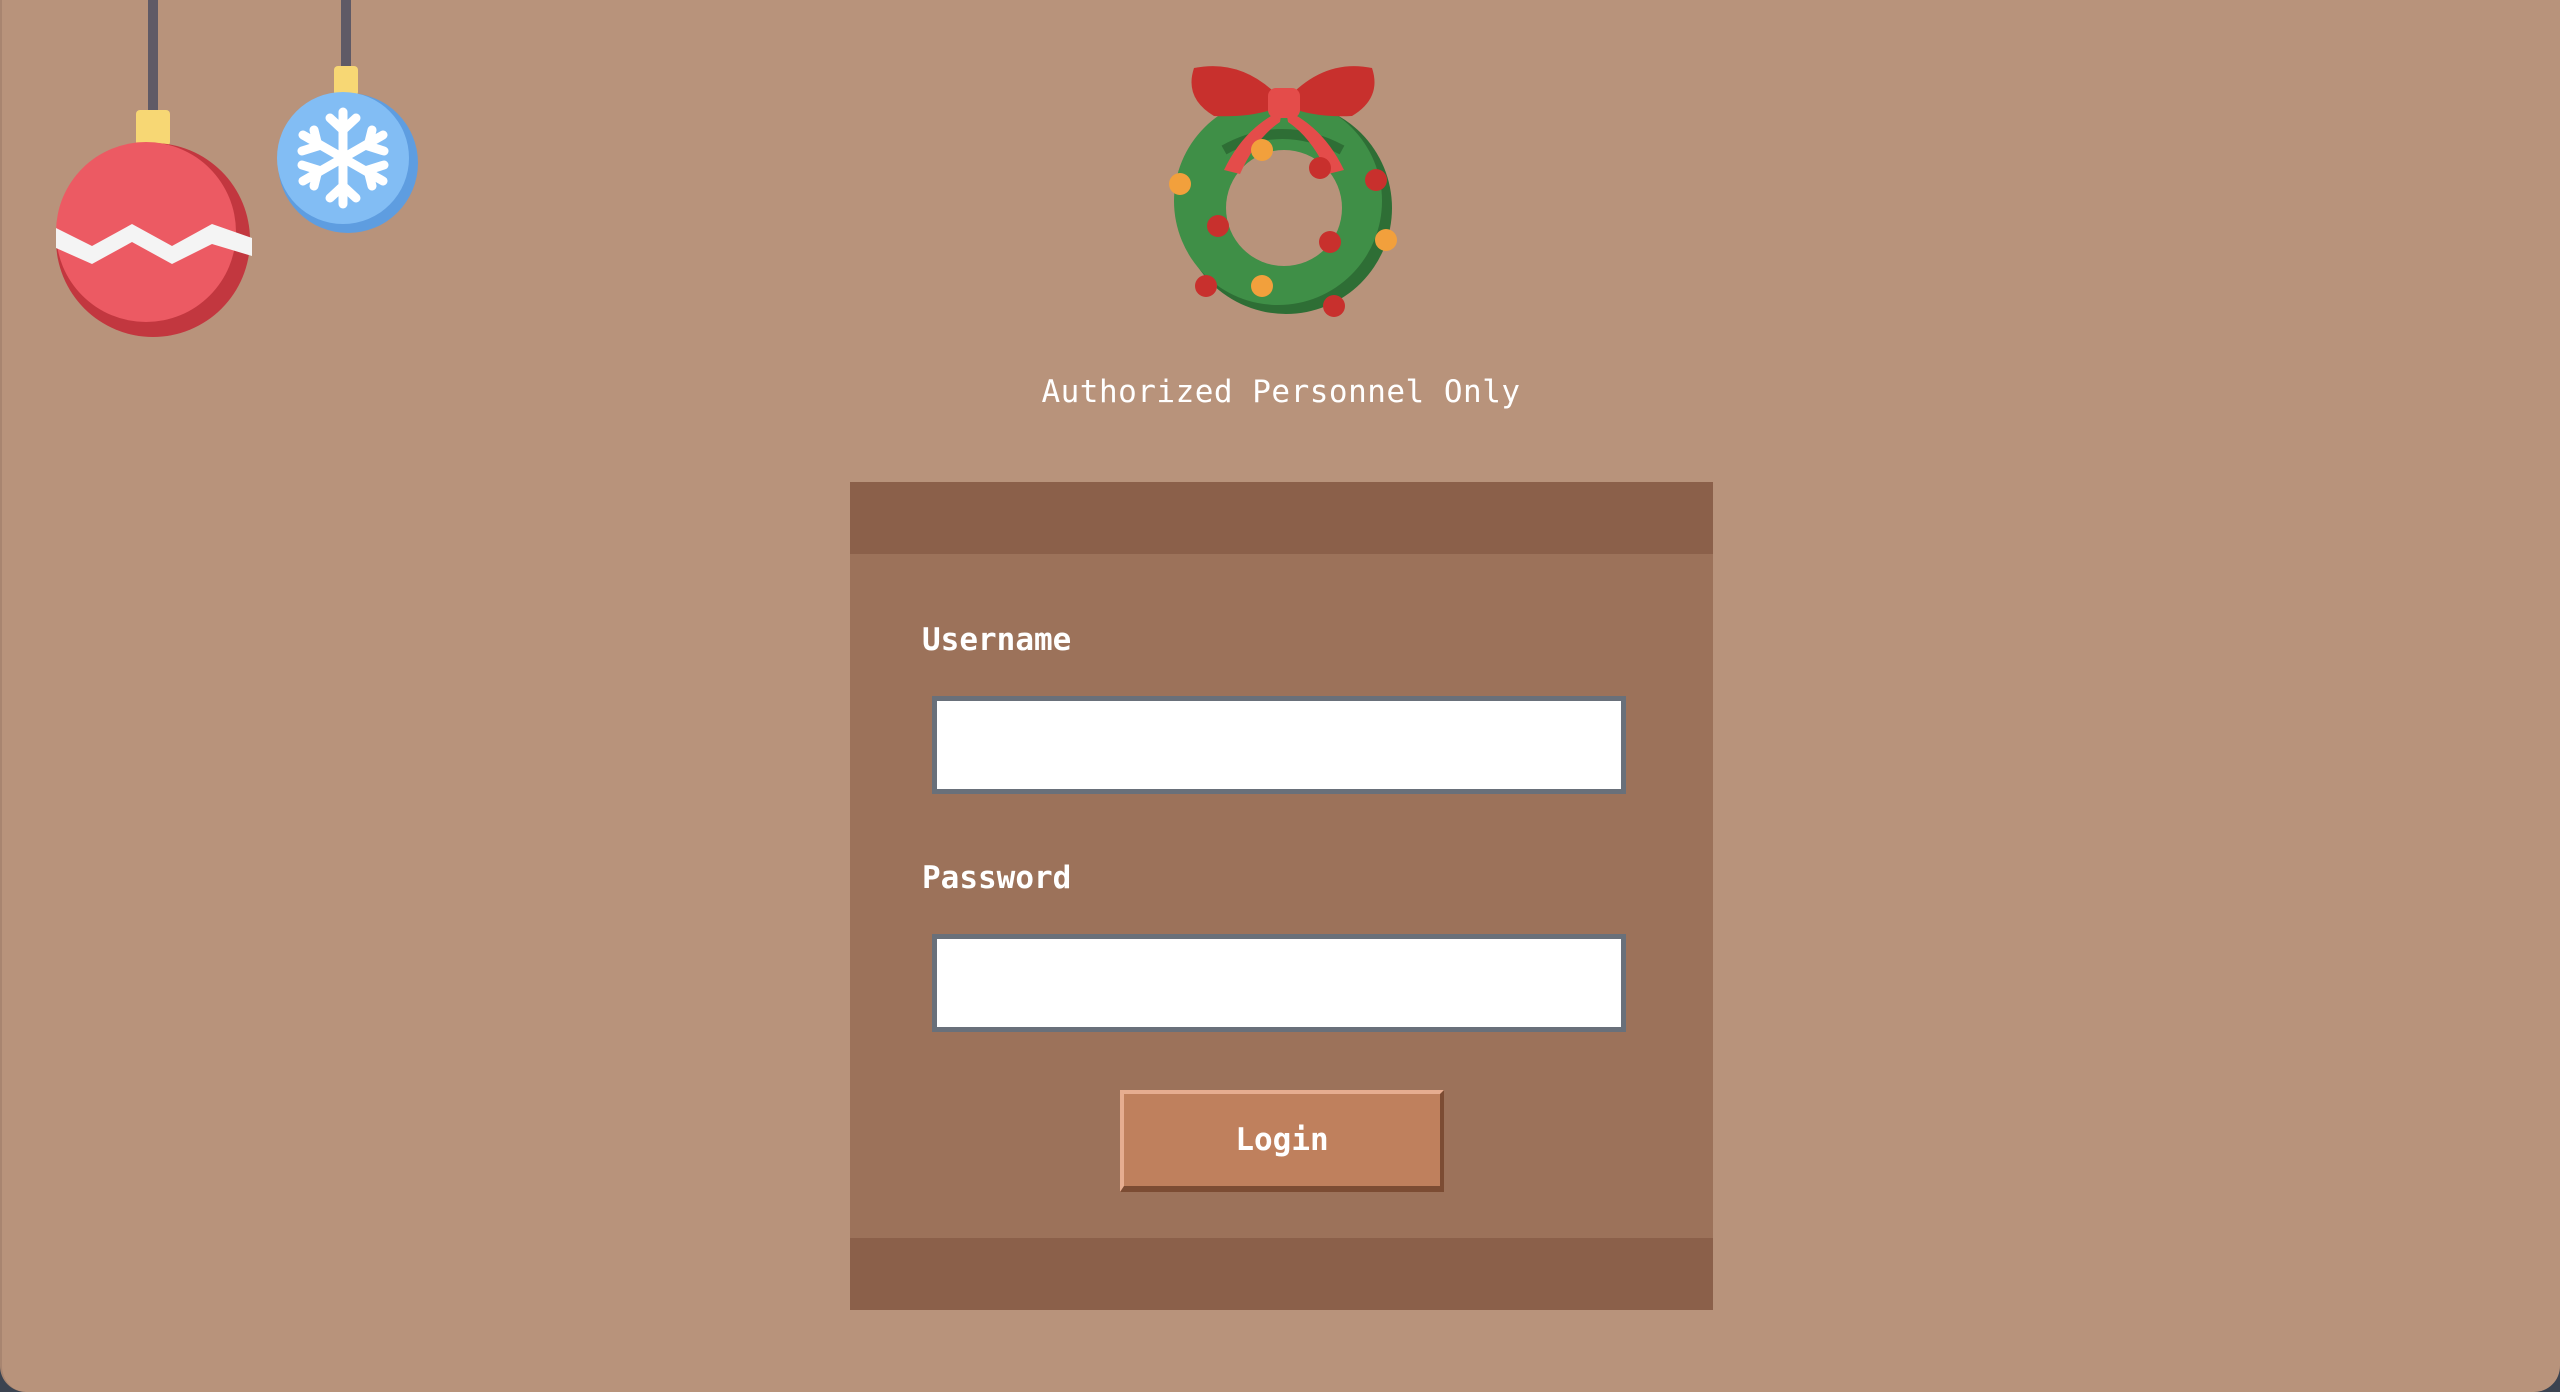  Describe the element at coordinates (1281, 392) in the screenshot. I see `page-subtitle: Authorized Personnel Only` at that location.